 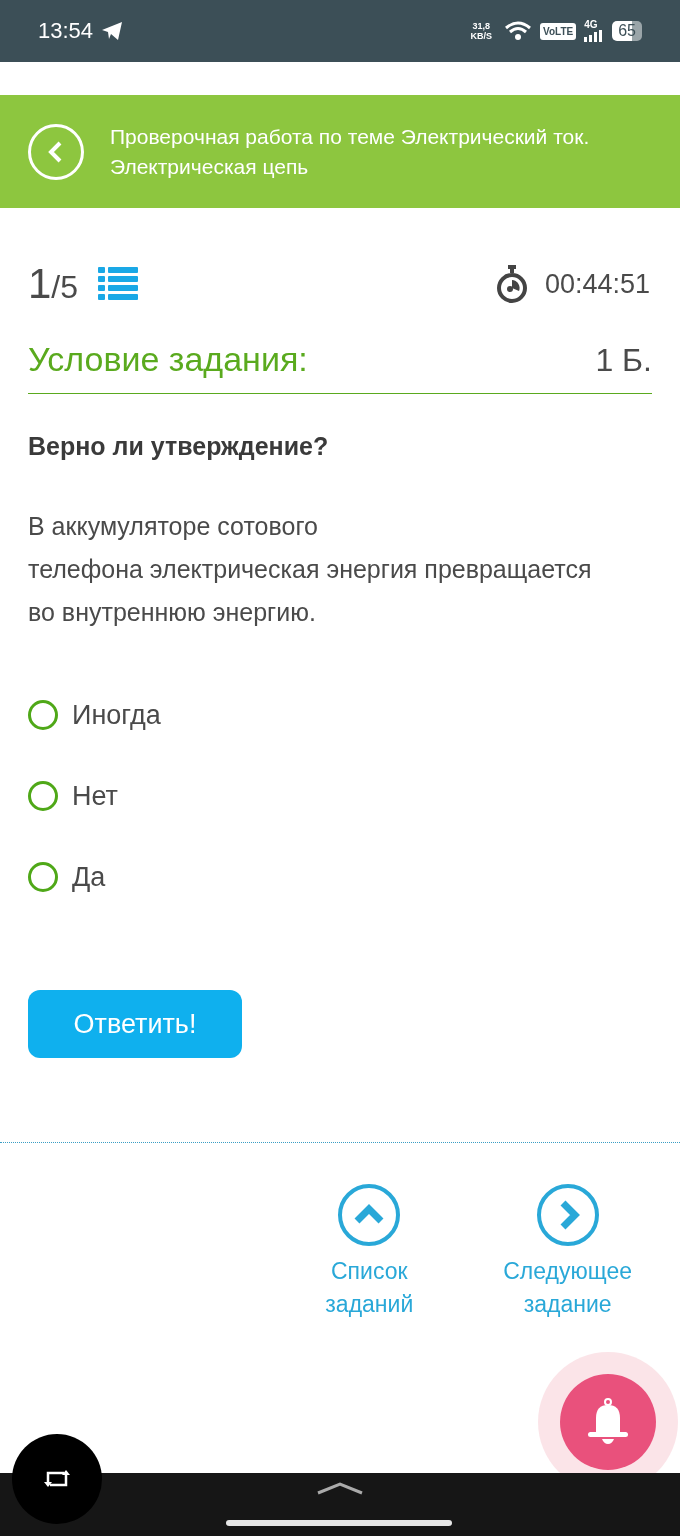 What do you see at coordinates (339, 1523) in the screenshot?
I see `home-handle` at bounding box center [339, 1523].